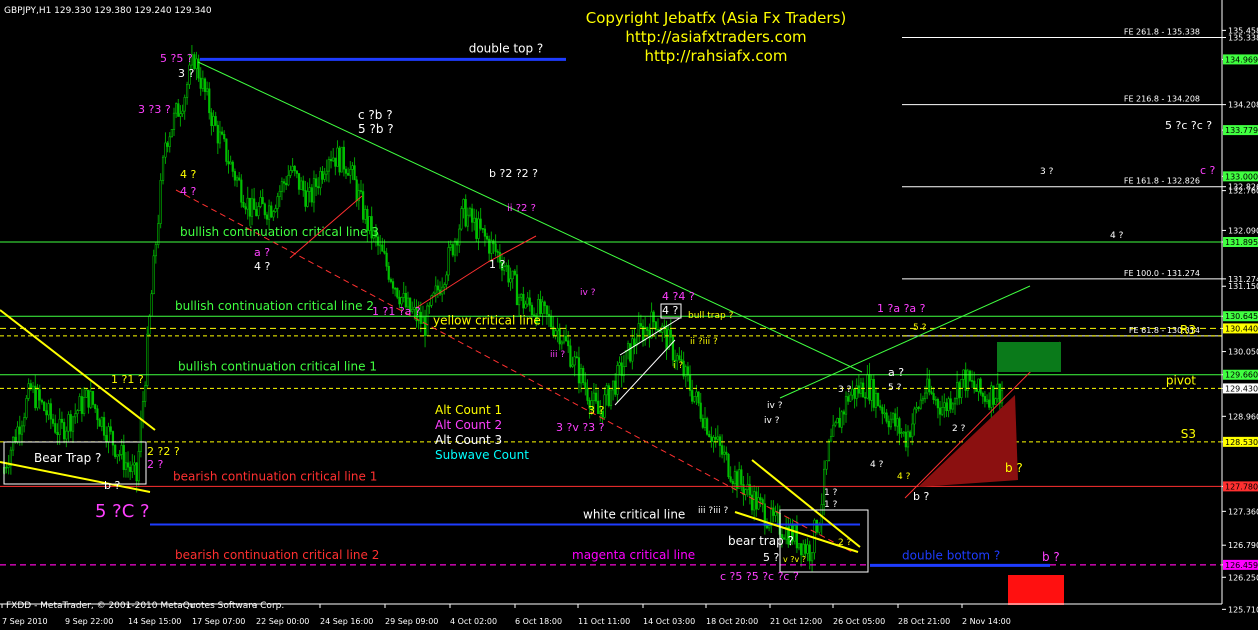 The width and height of the screenshot is (1258, 630). What do you see at coordinates (634, 514) in the screenshot?
I see `critical-line-label: white critical line` at bounding box center [634, 514].